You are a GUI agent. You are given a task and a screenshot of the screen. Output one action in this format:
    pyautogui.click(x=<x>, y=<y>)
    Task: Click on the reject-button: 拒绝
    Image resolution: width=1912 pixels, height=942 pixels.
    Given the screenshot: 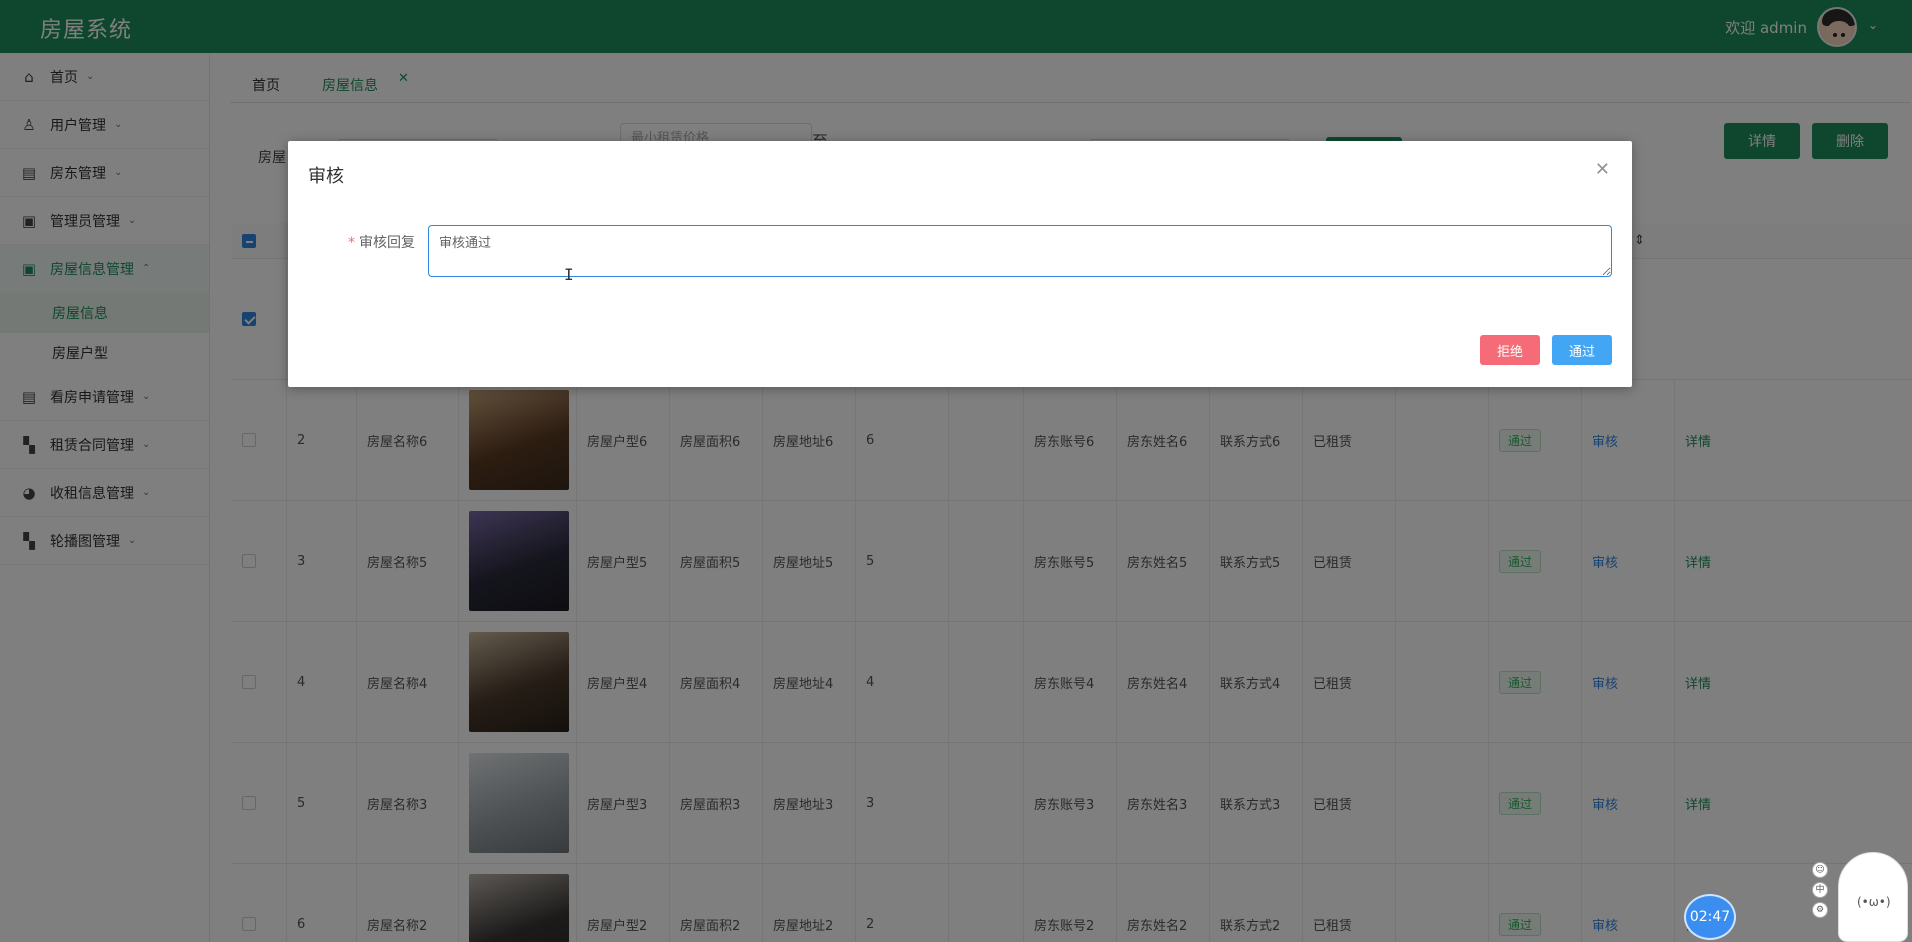 What is the action you would take?
    pyautogui.click(x=1510, y=350)
    